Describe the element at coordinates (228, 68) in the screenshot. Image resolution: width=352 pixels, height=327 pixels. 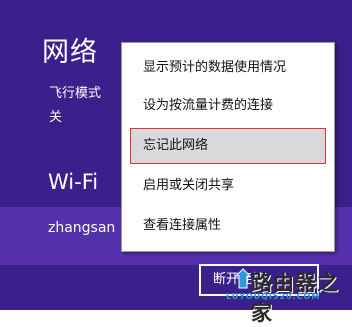
I see `menu-item-show-data-usage: 显示预计的数据使用情况` at that location.